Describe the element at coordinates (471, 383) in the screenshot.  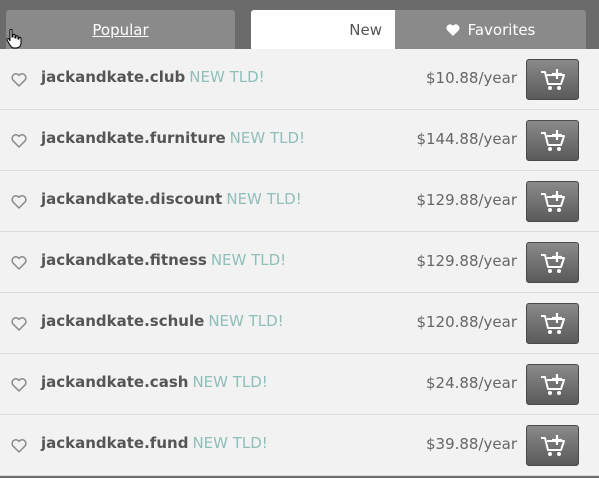
I see `domain-price: $24.88/year` at that location.